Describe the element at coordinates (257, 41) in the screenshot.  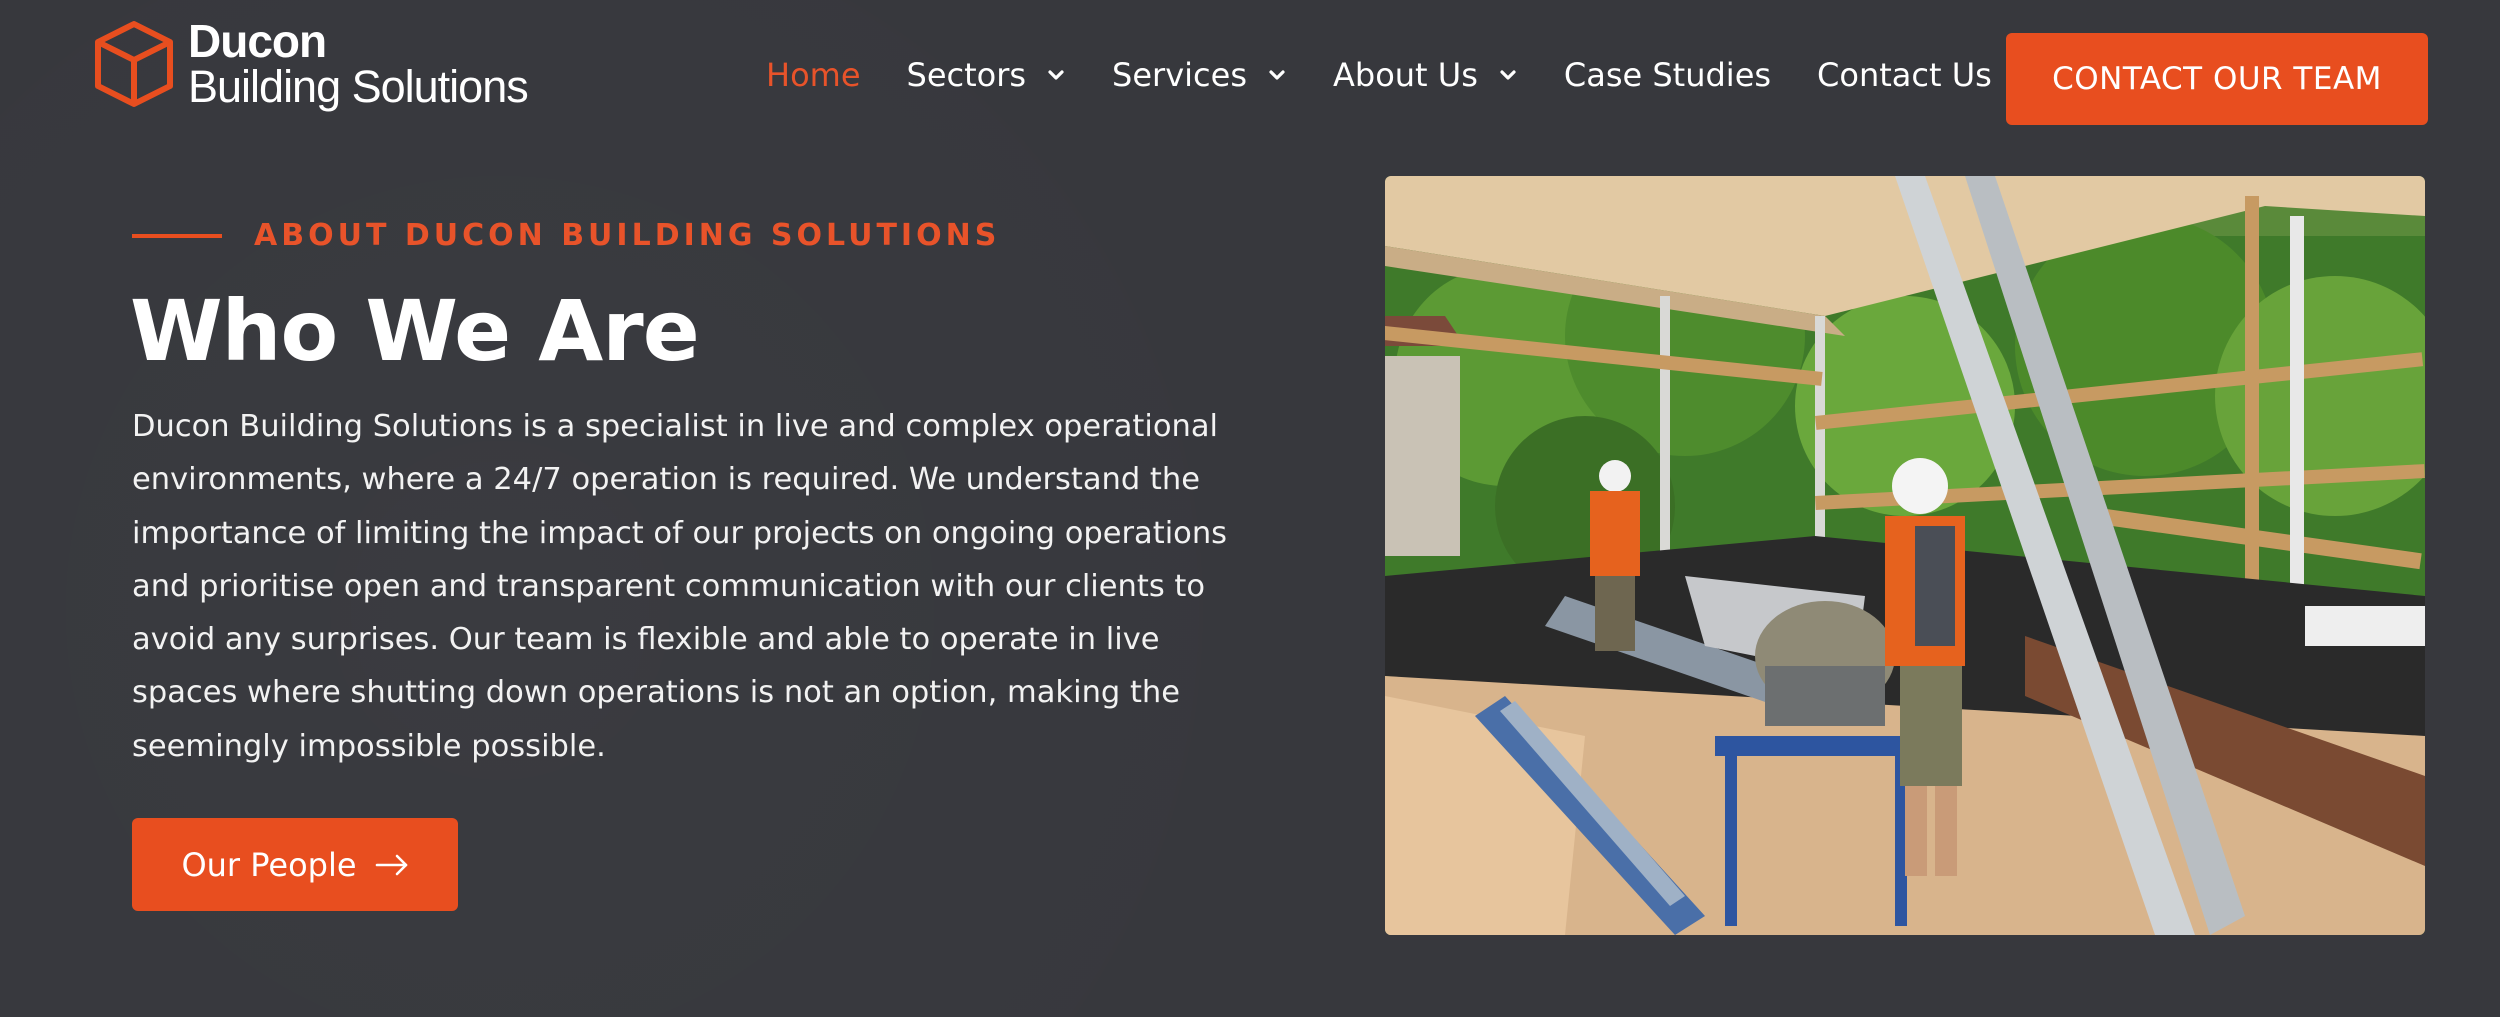
I see `brand-name: Ducon` at that location.